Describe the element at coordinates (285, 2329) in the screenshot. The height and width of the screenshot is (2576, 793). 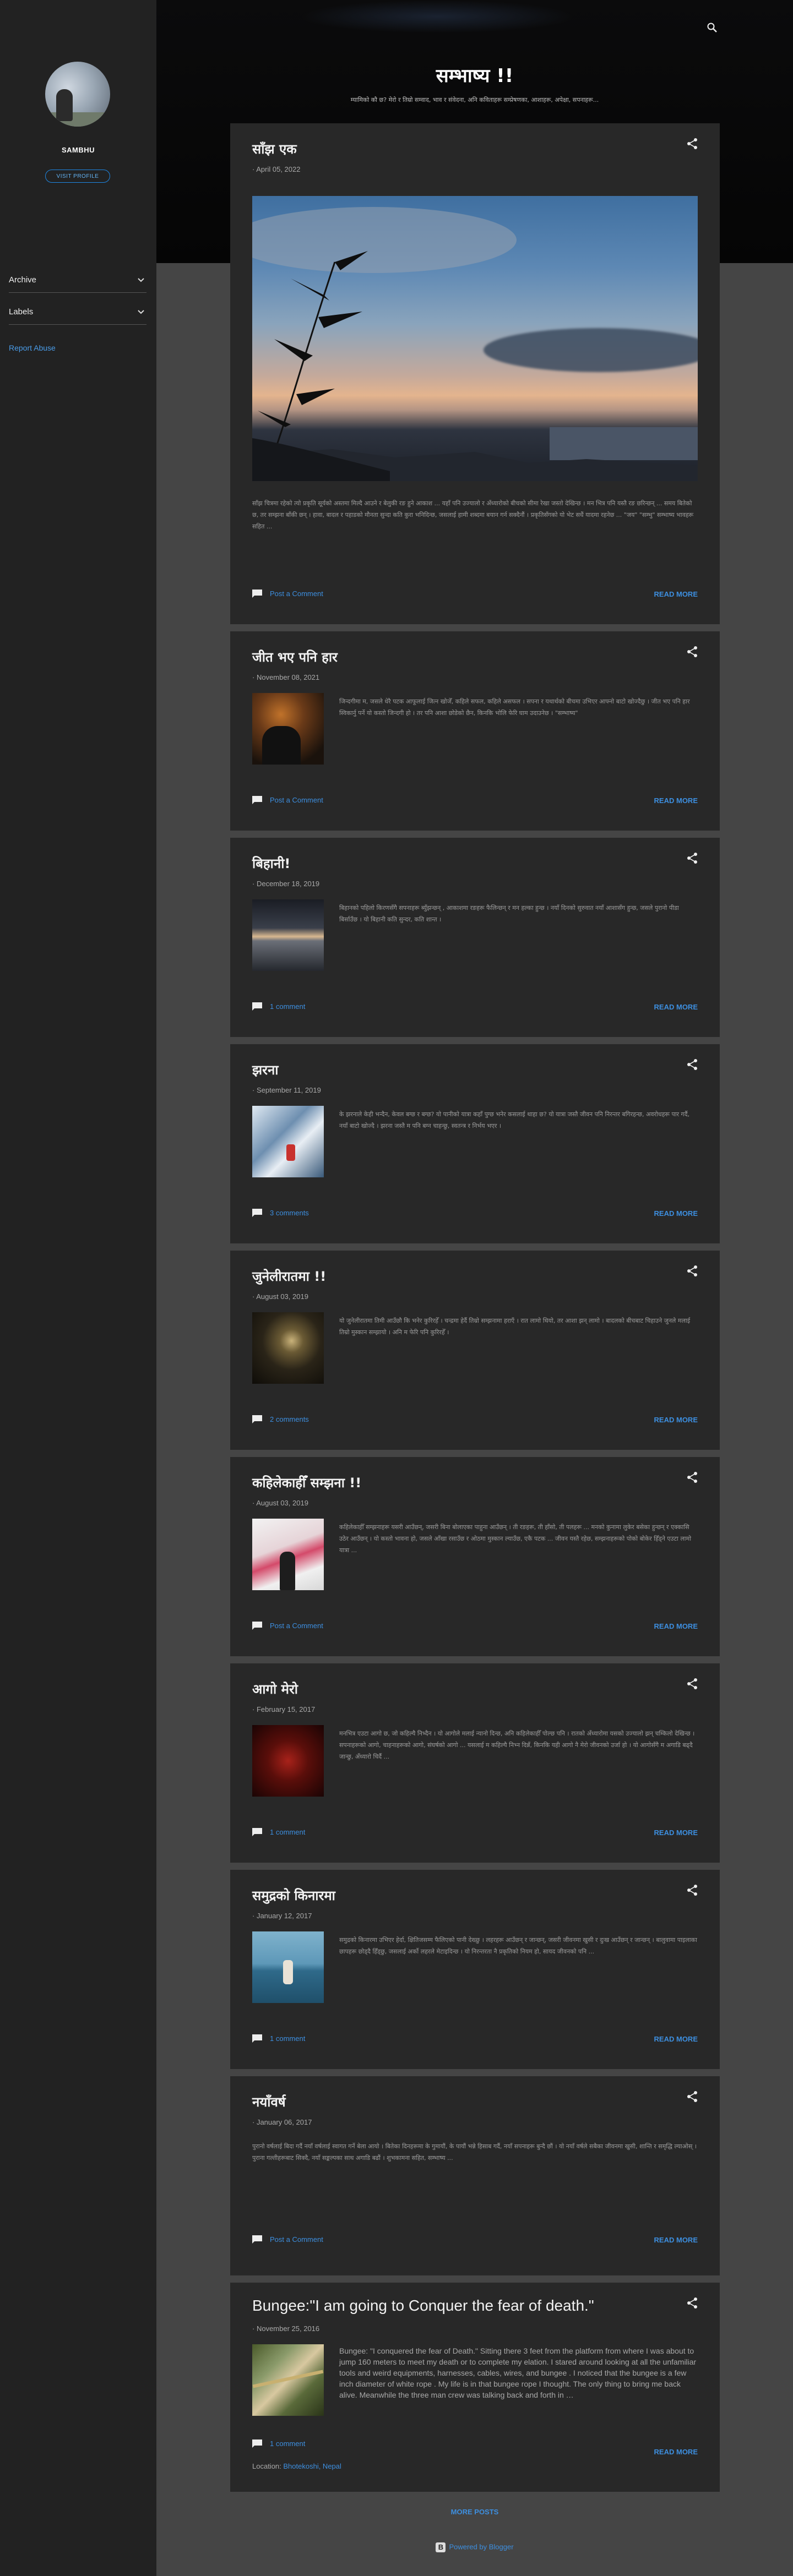
I see `post-date: · November 25, 2016` at that location.